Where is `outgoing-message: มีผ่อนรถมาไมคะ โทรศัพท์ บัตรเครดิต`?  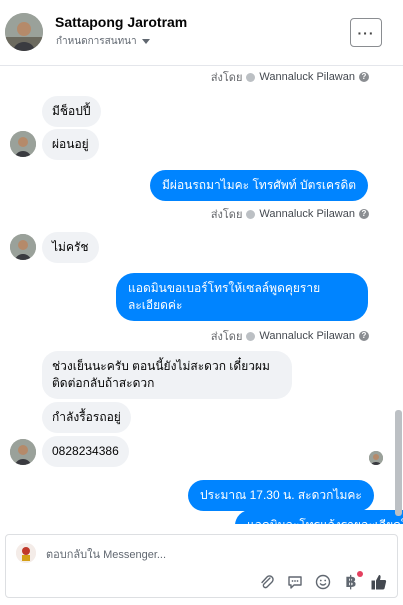
outgoing-message: มีผ่อนรถมาไมคะ โทรศัพท์ บัตรเครดิต is located at coordinates (259, 185).